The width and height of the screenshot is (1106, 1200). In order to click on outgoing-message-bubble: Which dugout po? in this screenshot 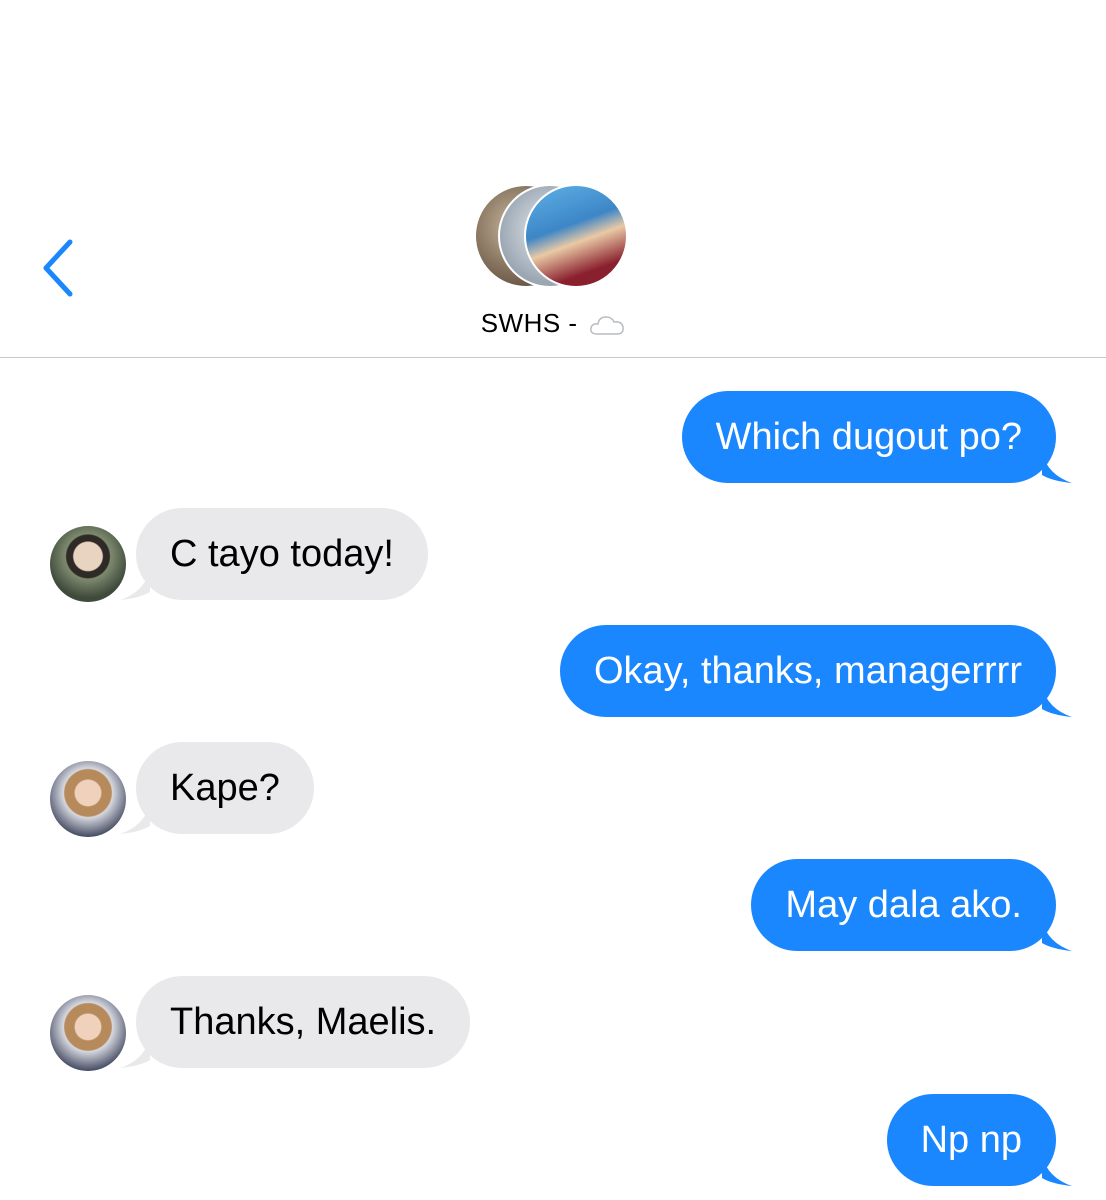, I will do `click(876, 437)`.